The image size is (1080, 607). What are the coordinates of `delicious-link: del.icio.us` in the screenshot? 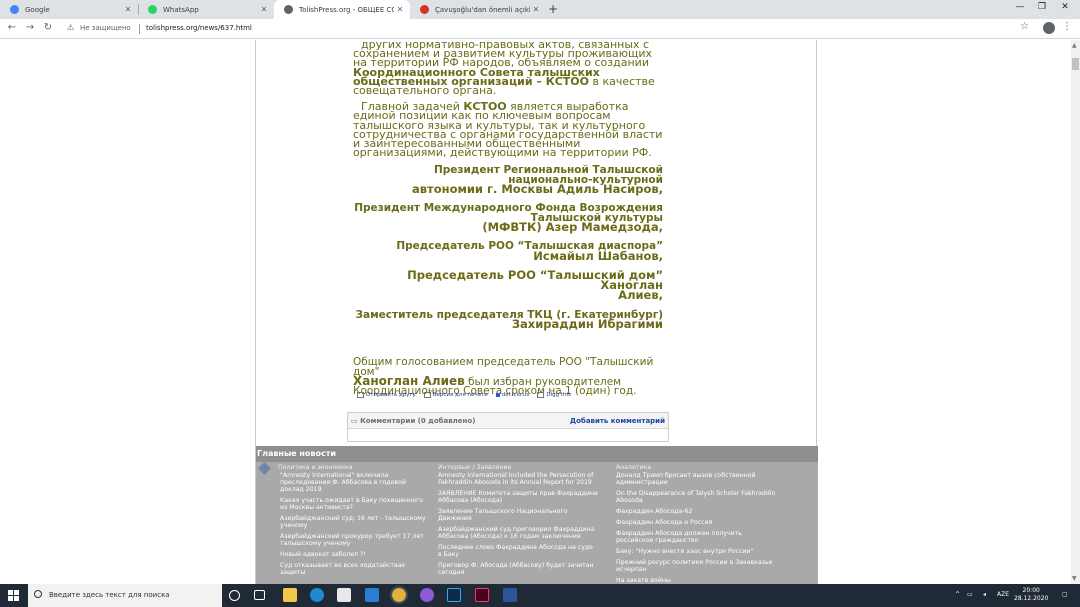 It's located at (512, 395).